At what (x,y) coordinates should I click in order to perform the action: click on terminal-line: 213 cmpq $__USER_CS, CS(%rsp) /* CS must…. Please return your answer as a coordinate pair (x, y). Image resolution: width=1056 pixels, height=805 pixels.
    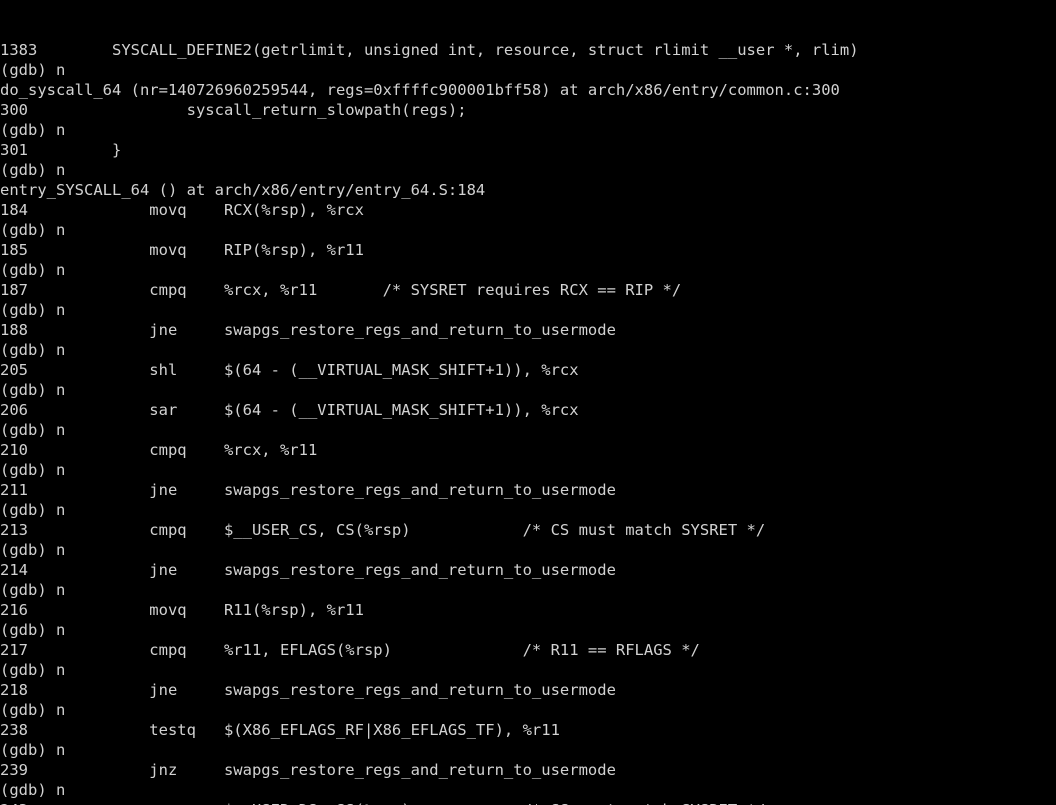
    Looking at the image, I should click on (383, 530).